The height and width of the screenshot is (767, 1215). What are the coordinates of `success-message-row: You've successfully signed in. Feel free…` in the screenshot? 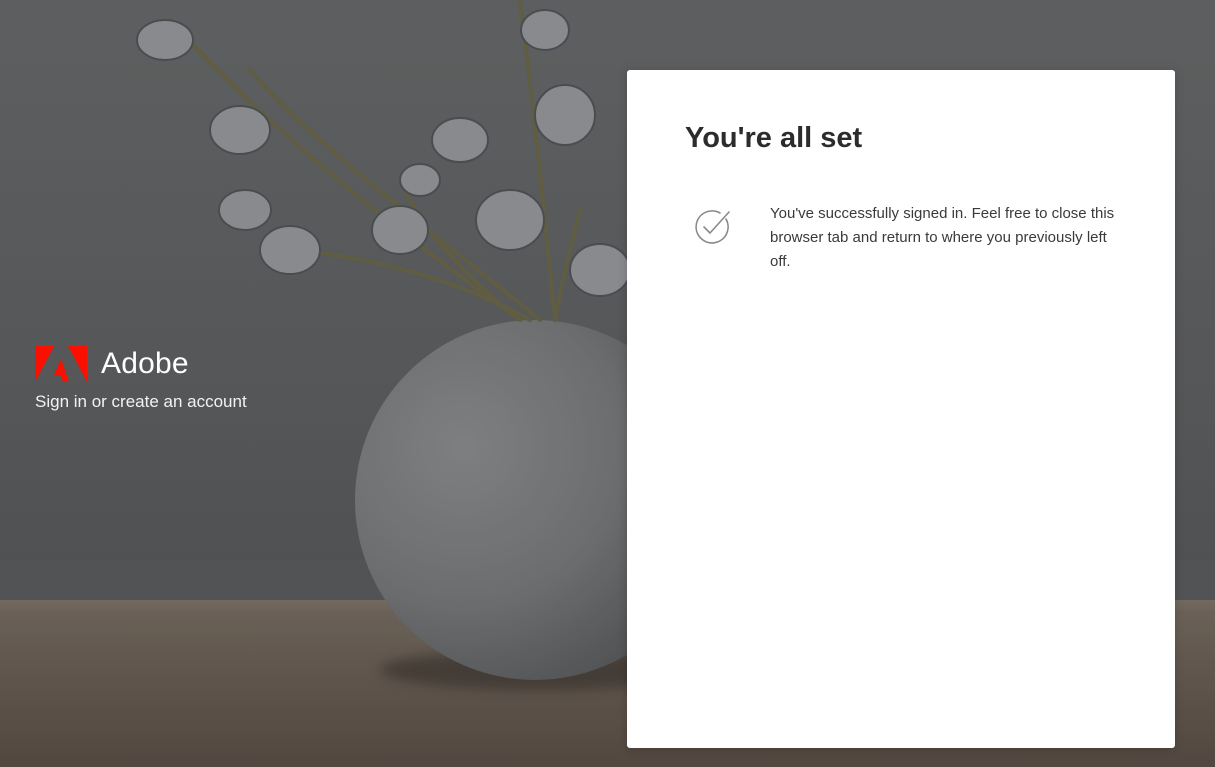 It's located at (904, 238).